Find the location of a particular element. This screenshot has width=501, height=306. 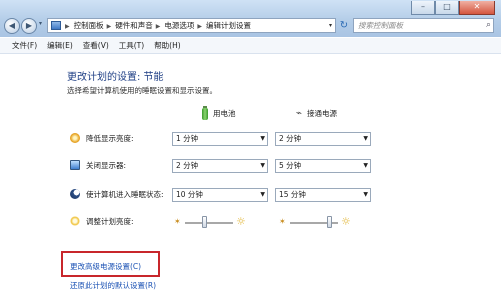

turn-off-display-battery-value: 2 分钟 is located at coordinates (187, 165).